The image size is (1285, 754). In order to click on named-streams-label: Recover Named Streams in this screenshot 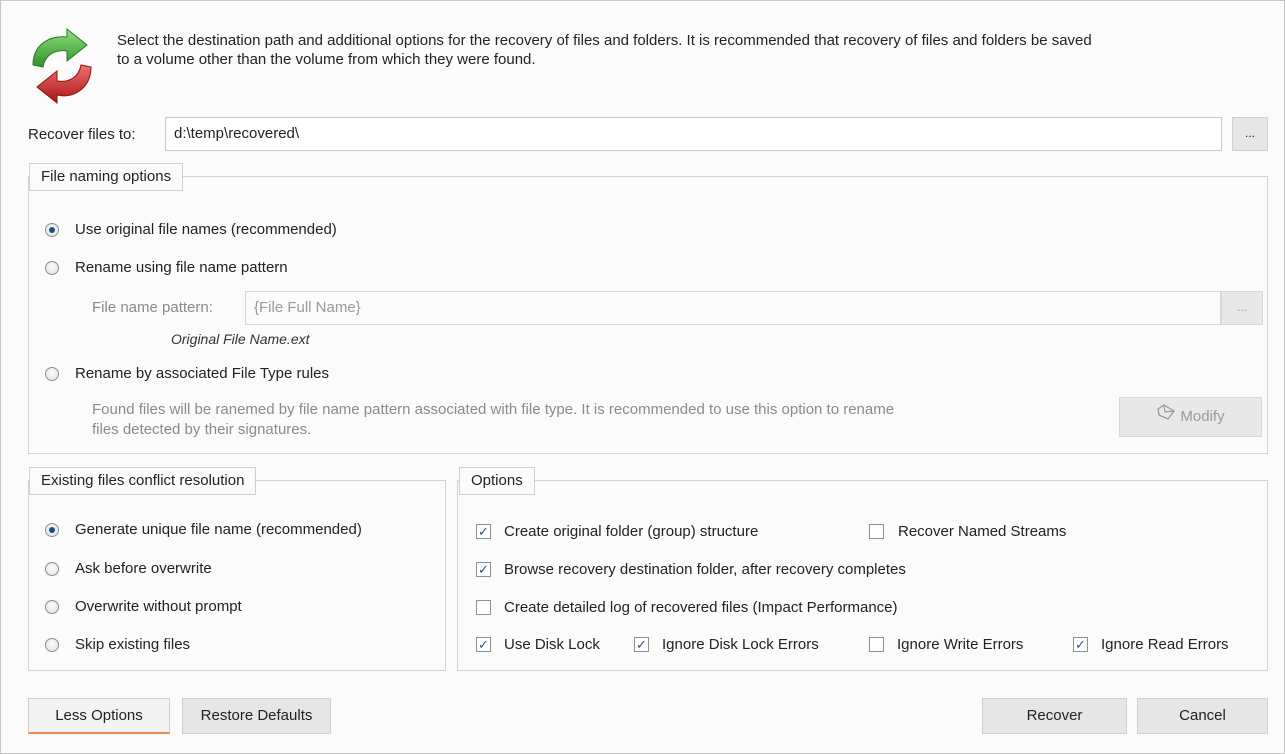, I will do `click(982, 531)`.